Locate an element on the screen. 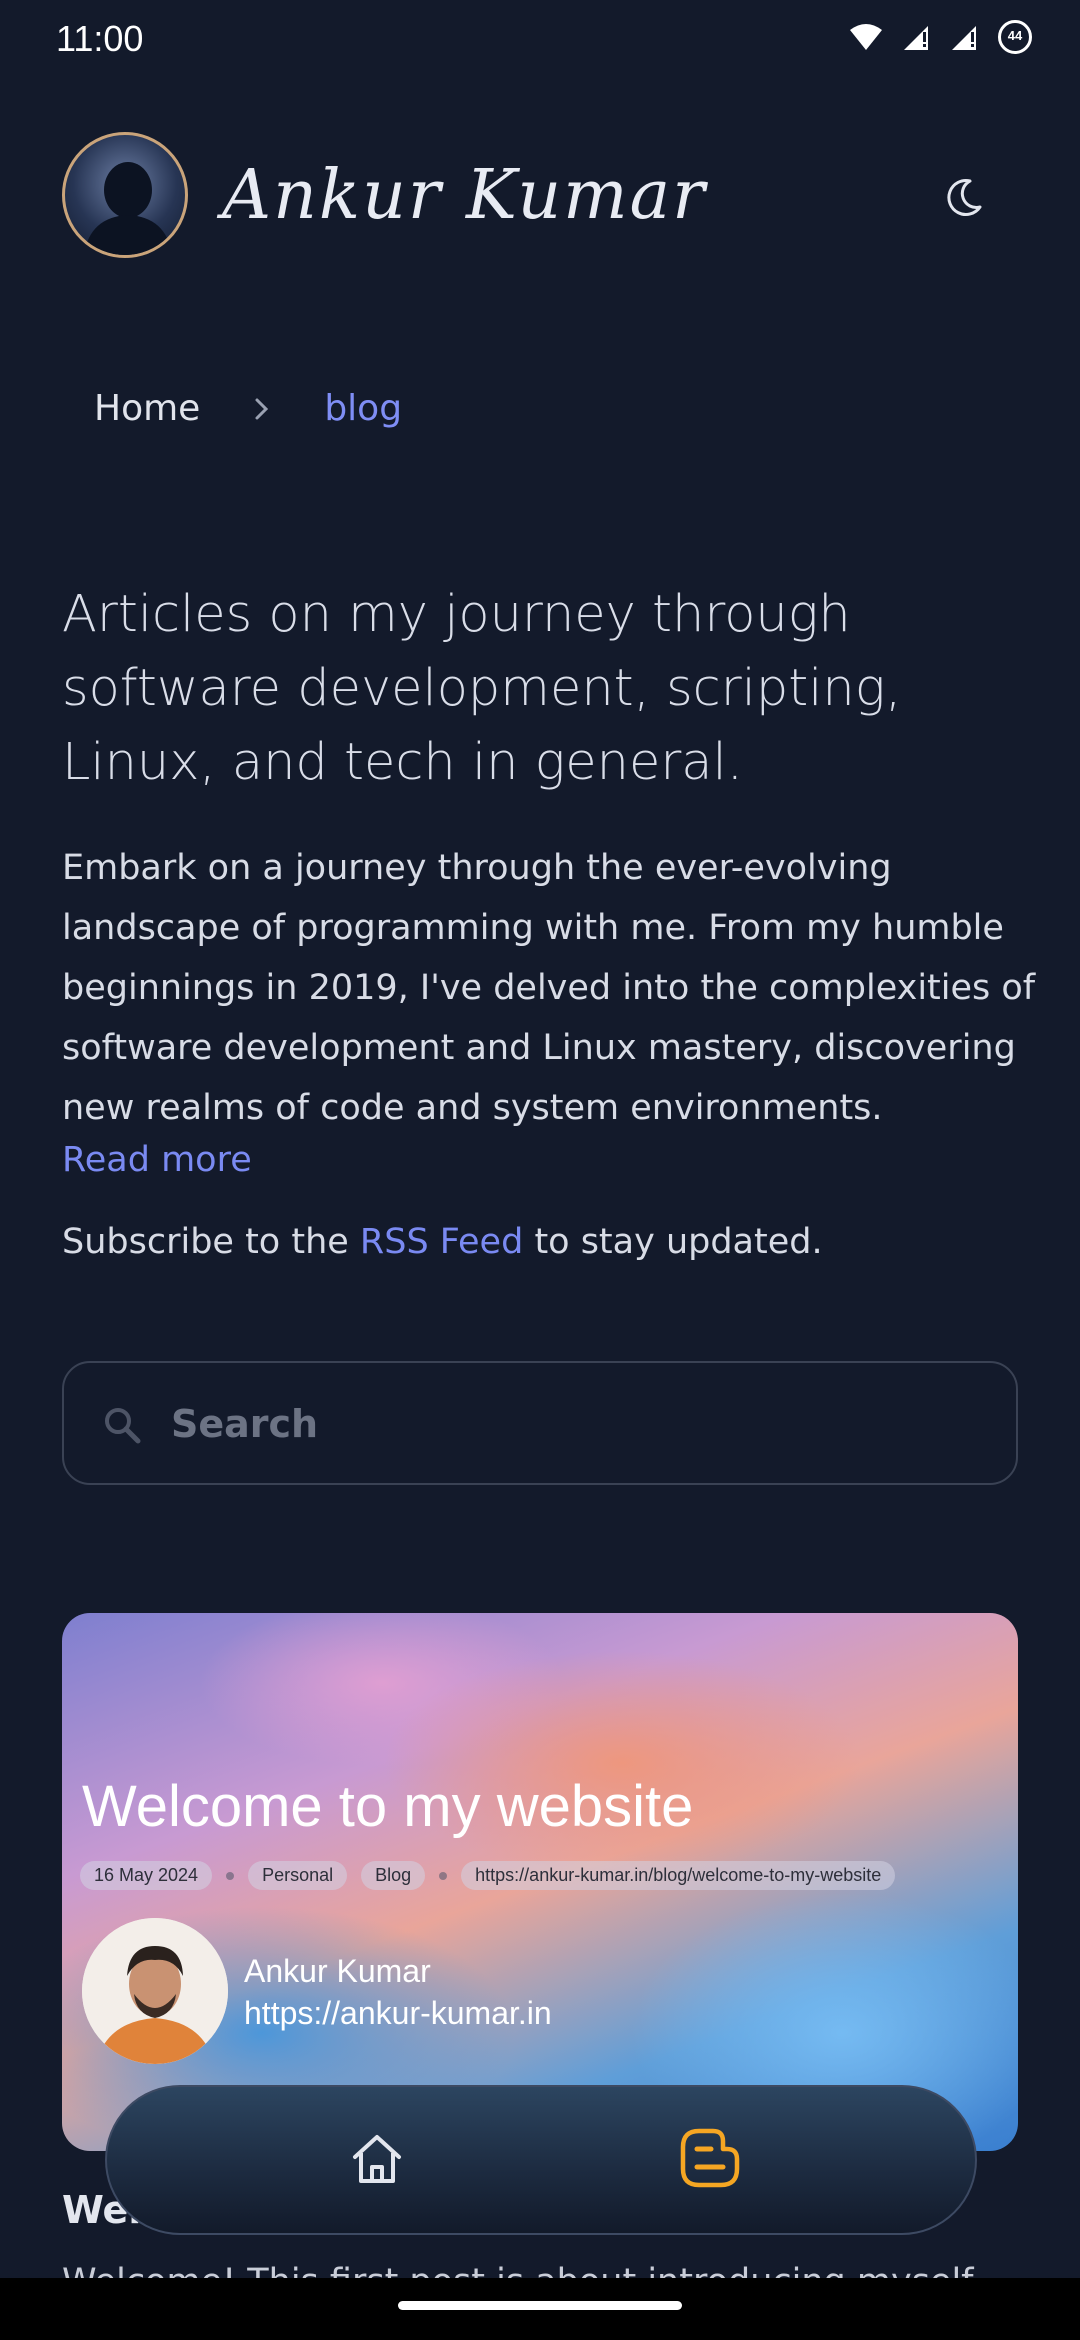 The height and width of the screenshot is (2340, 1080). gesture-handle is located at coordinates (540, 2305).